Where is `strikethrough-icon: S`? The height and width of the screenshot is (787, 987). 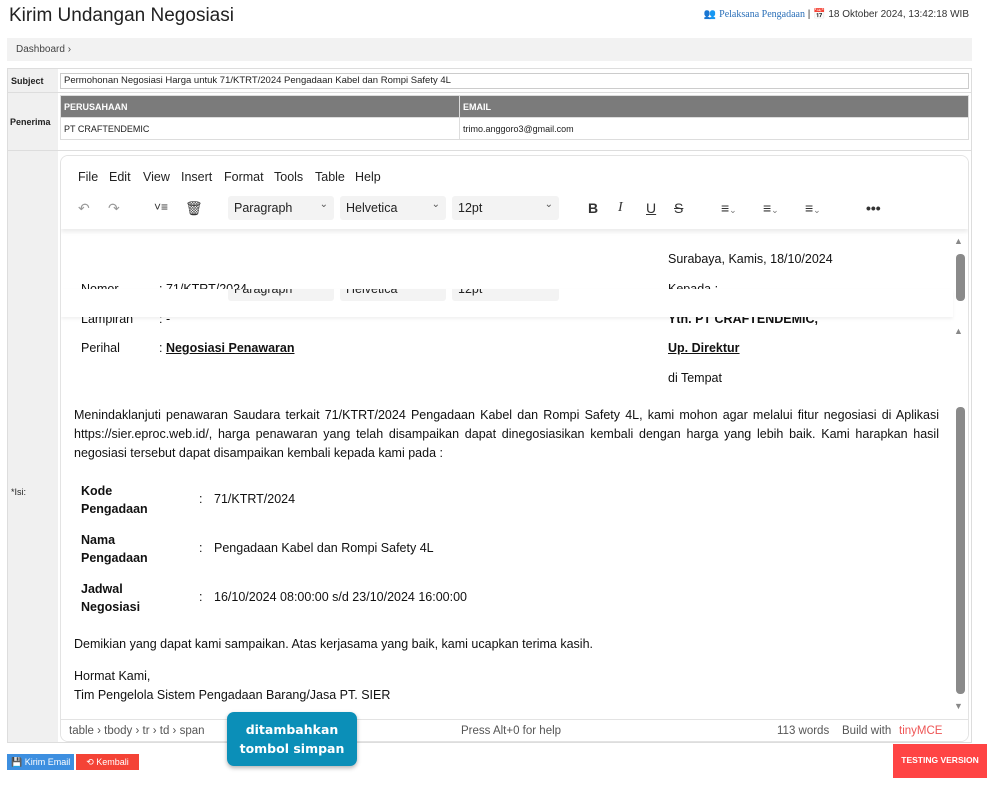
strikethrough-icon: S is located at coordinates (678, 208).